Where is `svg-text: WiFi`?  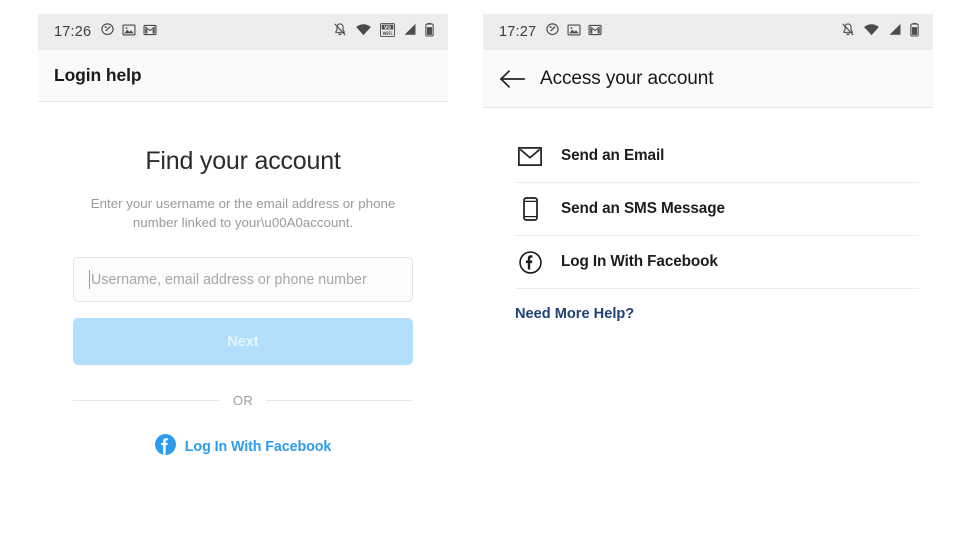
svg-text: WiFi is located at coordinates (388, 32).